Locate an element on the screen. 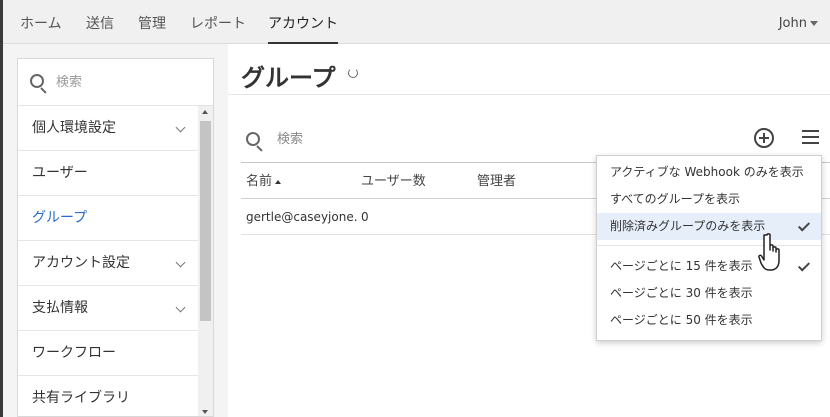  tab-home: ホーム is located at coordinates (41, 22).